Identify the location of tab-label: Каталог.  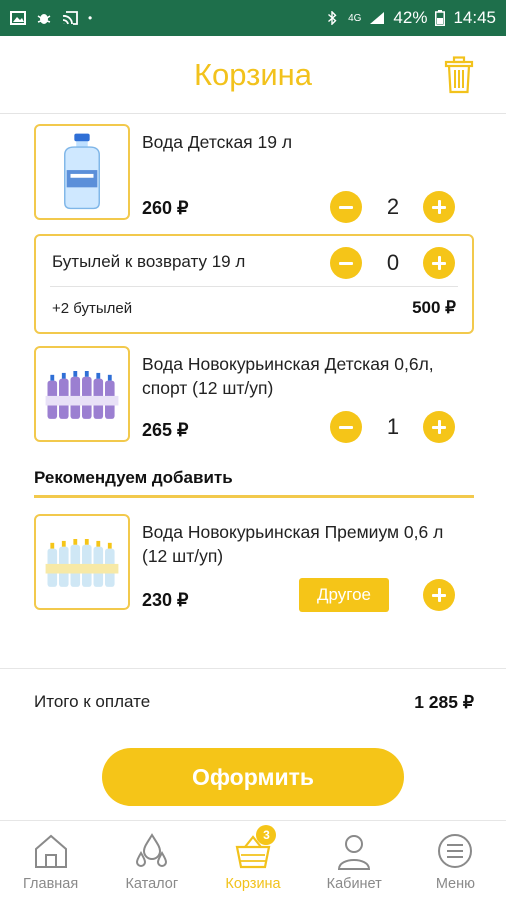
(152, 884).